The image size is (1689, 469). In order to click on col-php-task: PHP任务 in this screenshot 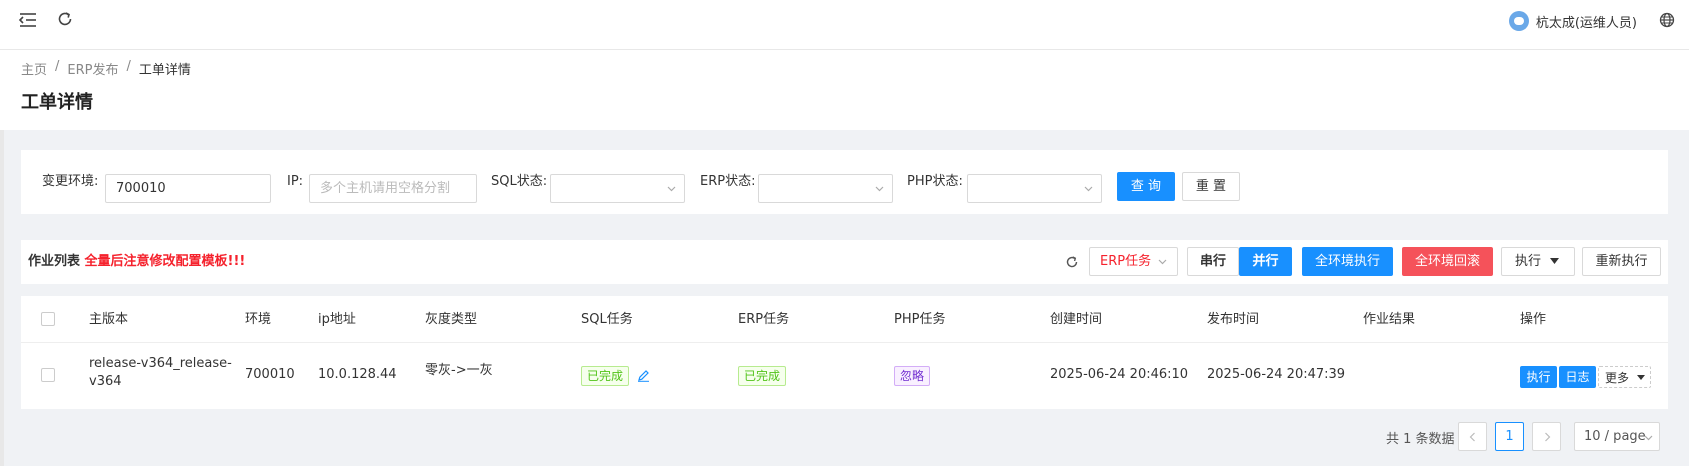, I will do `click(920, 319)`.